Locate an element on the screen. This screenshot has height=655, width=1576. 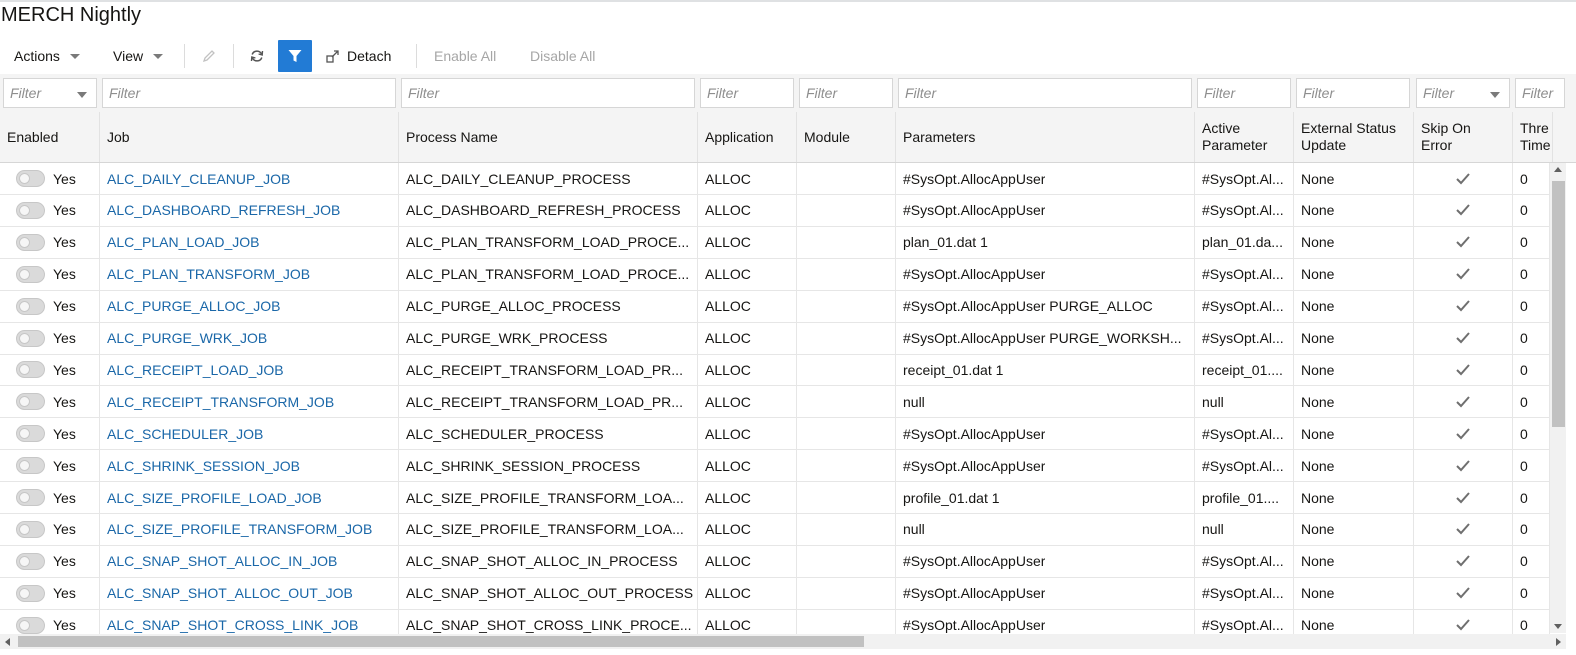
filter-threshold: Filter is located at coordinates (1540, 93).